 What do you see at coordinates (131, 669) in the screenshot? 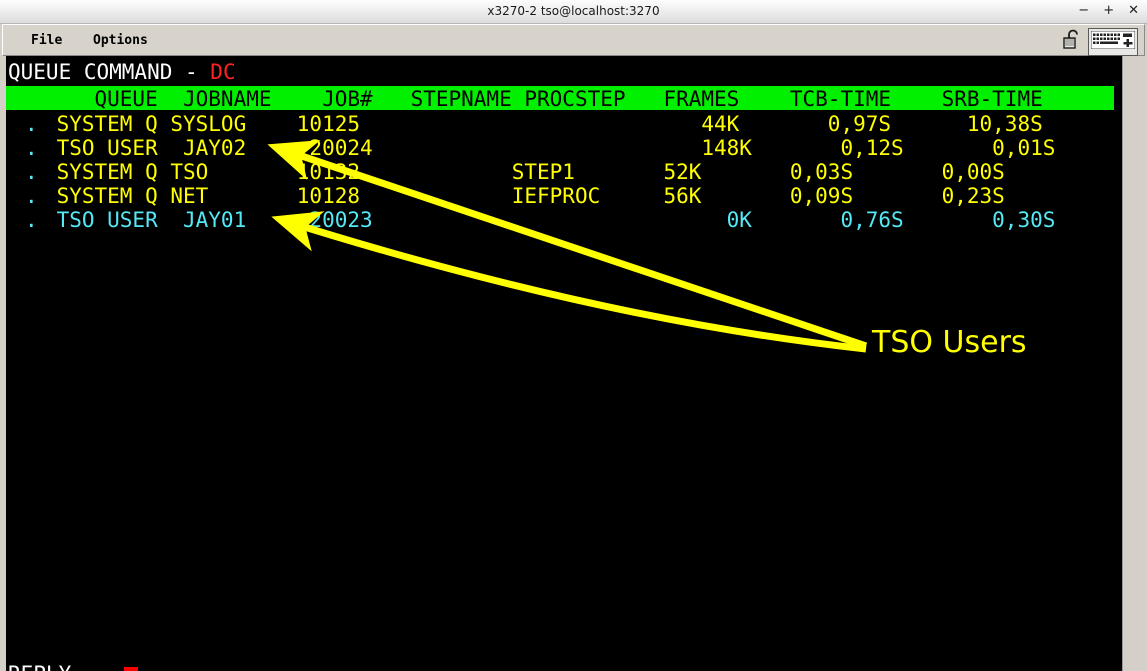
I see `reply-cursor` at bounding box center [131, 669].